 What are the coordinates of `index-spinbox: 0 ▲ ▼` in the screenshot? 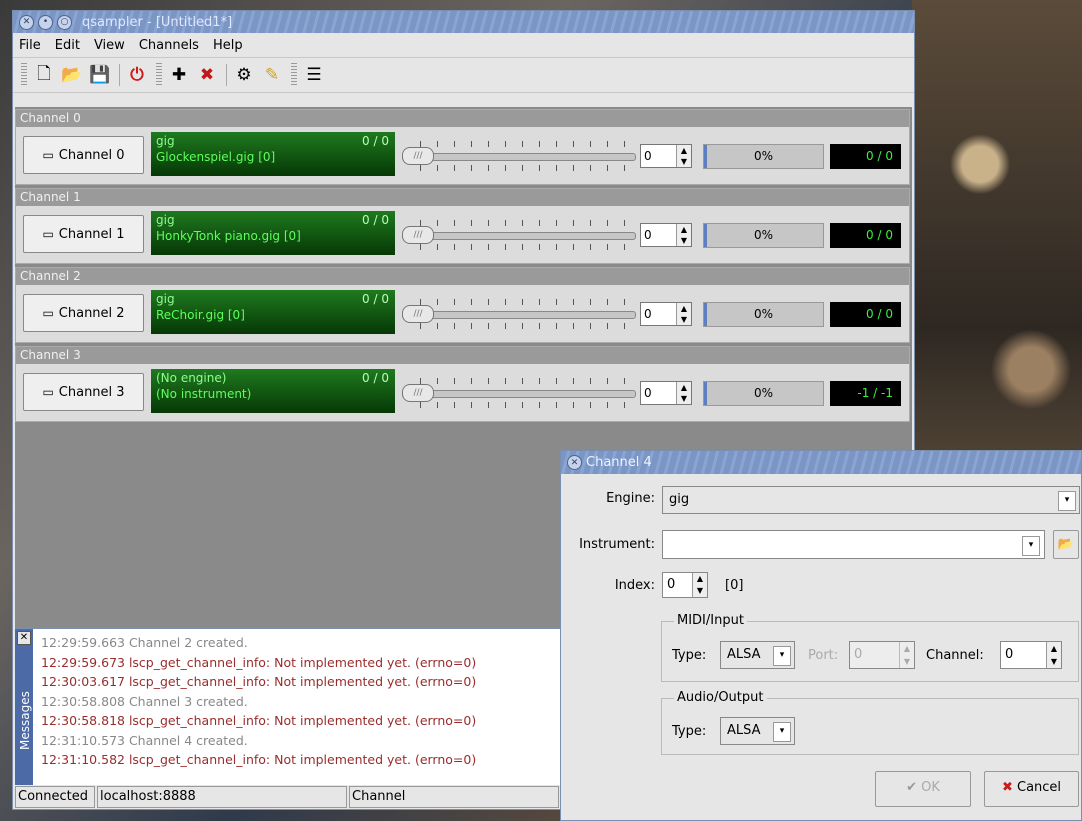 It's located at (685, 585).